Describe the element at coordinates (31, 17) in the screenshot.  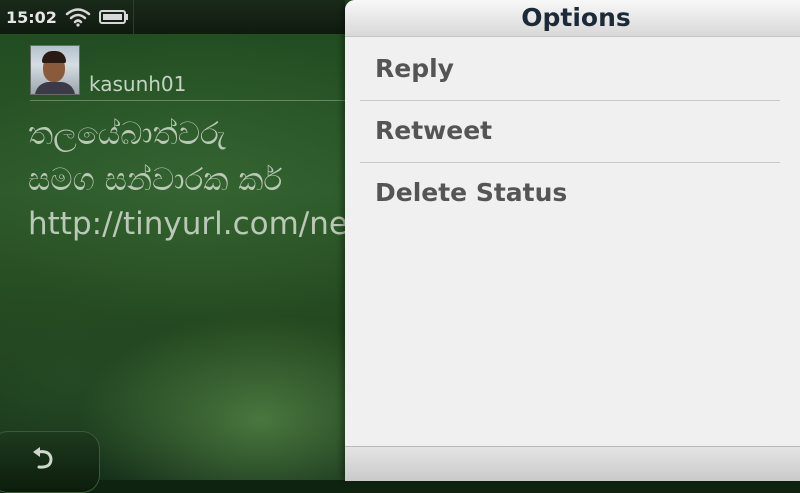
I see `clock: 15:02` at that location.